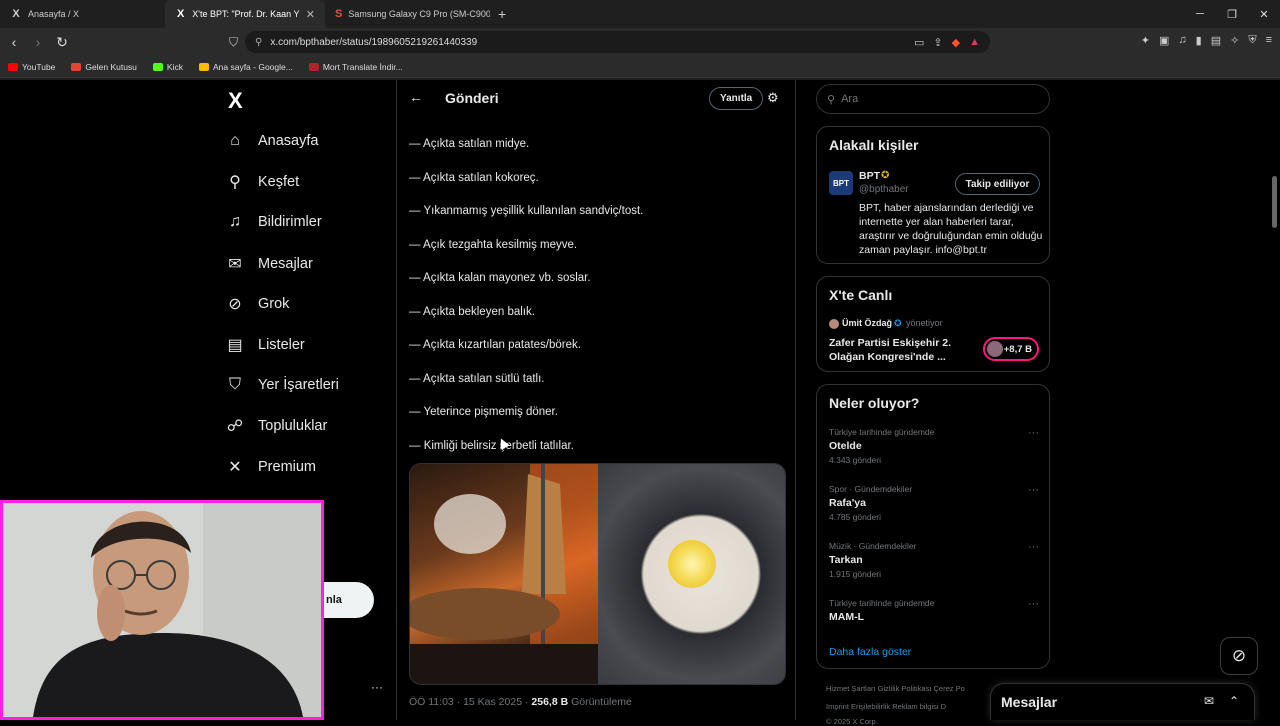  Describe the element at coordinates (861, 295) in the screenshot. I see `live-title: X'te Canlı` at that location.